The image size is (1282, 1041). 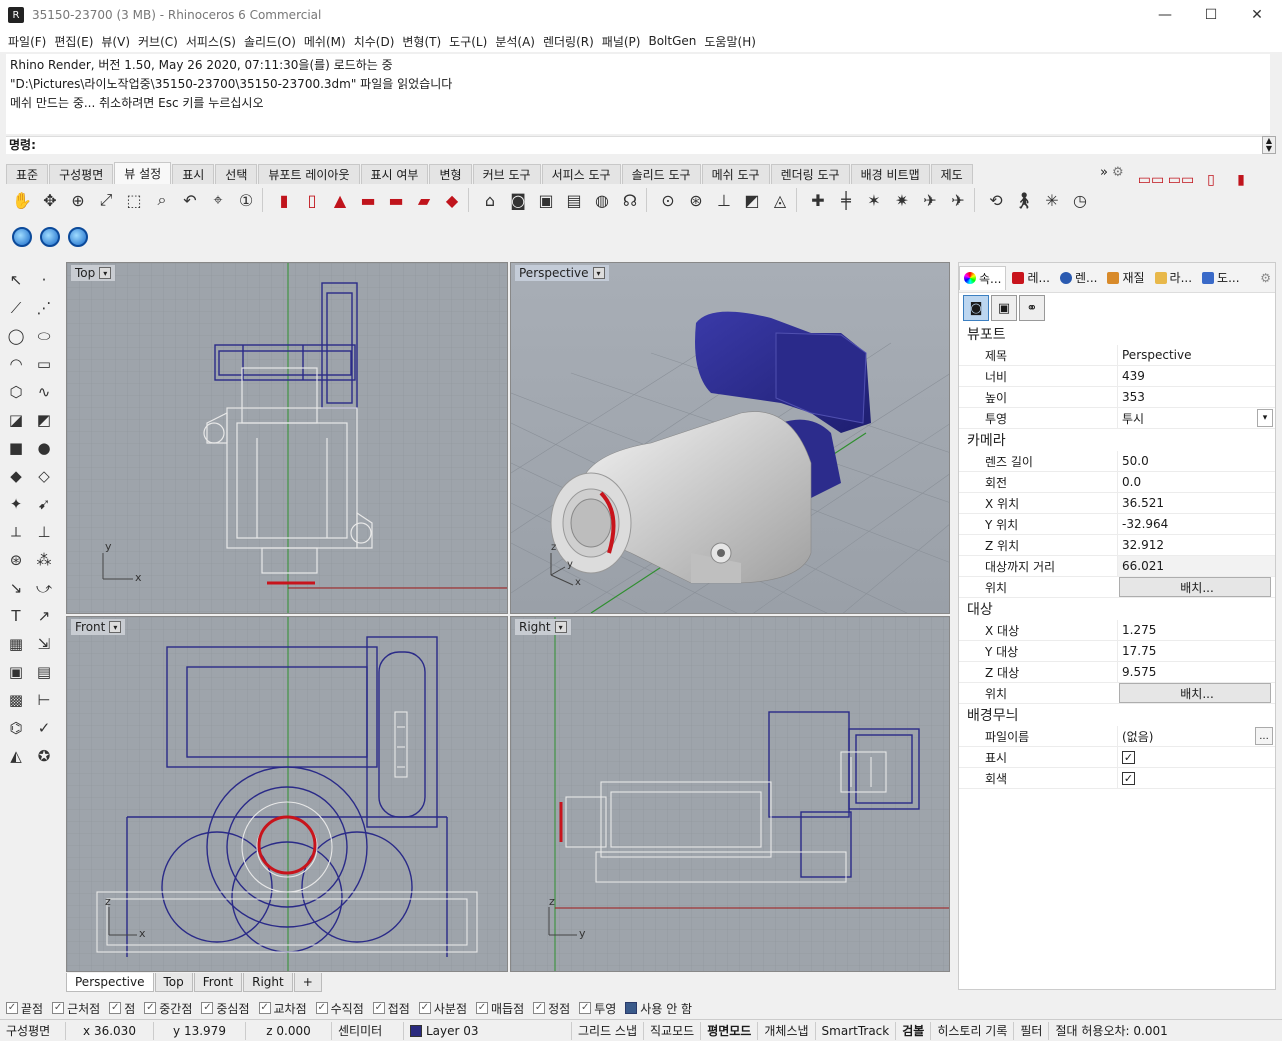 What do you see at coordinates (16, 420) in the screenshot?
I see `surface-corner-icon: ◪` at bounding box center [16, 420].